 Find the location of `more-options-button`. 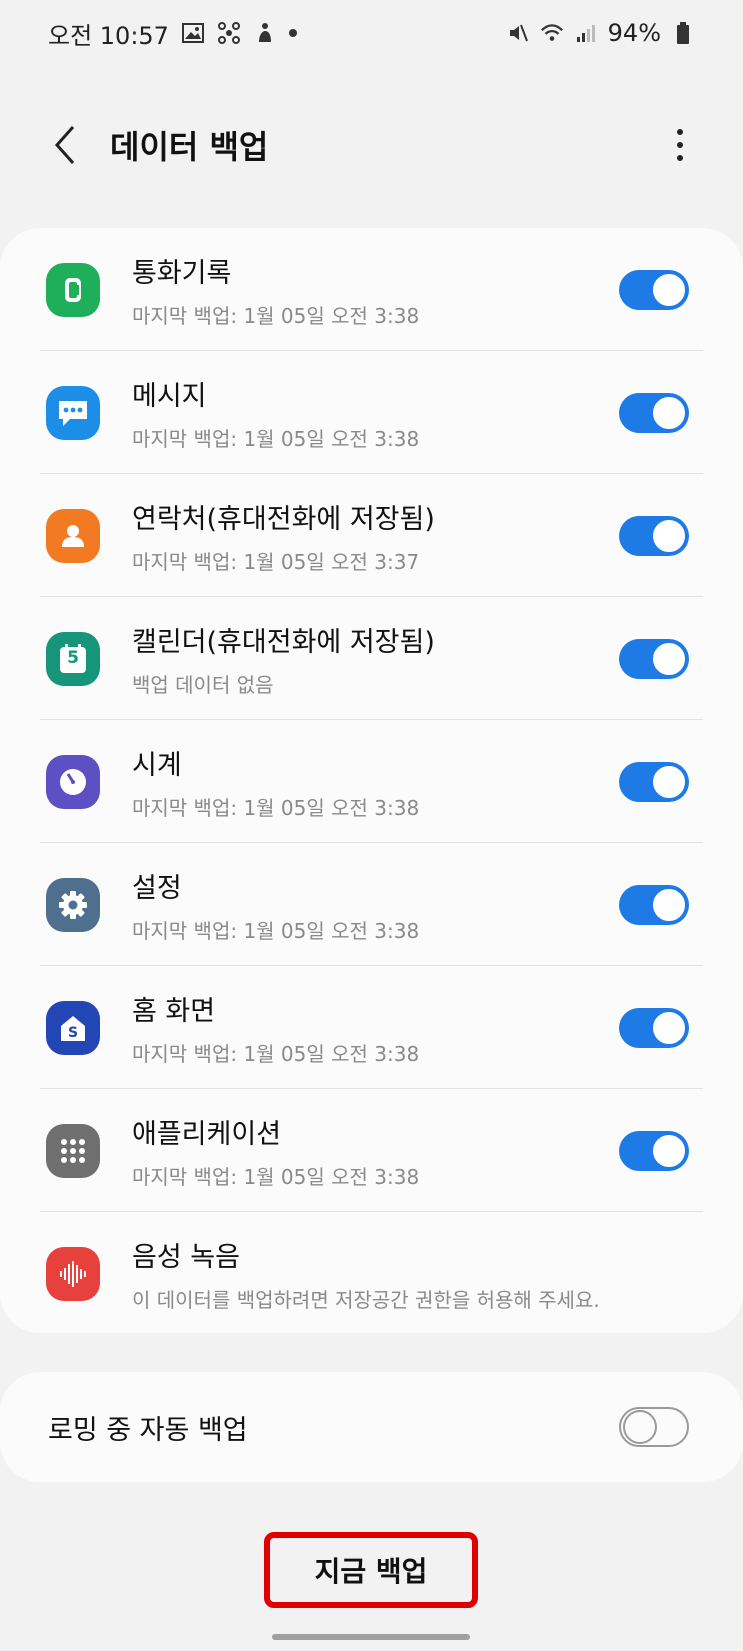

more-options-button is located at coordinates (680, 145).